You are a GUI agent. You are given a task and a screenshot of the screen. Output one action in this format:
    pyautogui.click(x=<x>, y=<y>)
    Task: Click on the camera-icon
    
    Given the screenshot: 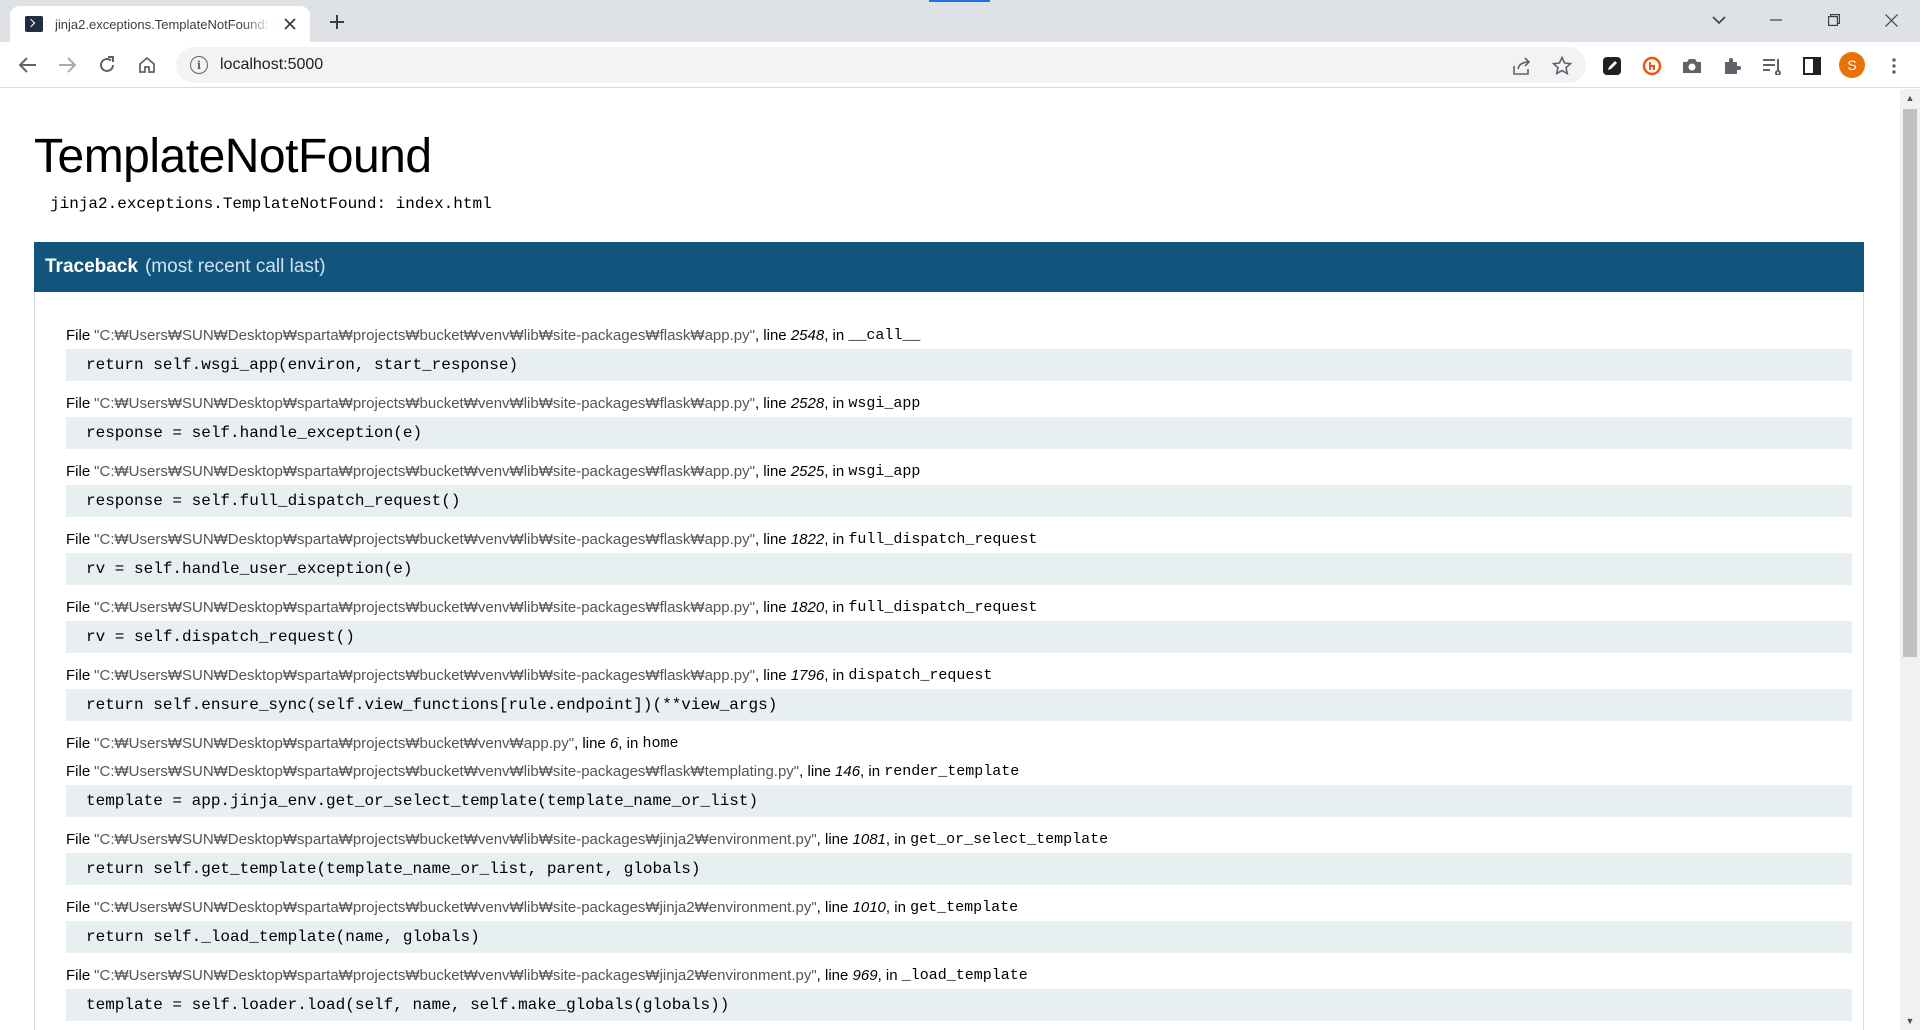 What is the action you would take?
    pyautogui.click(x=1692, y=66)
    